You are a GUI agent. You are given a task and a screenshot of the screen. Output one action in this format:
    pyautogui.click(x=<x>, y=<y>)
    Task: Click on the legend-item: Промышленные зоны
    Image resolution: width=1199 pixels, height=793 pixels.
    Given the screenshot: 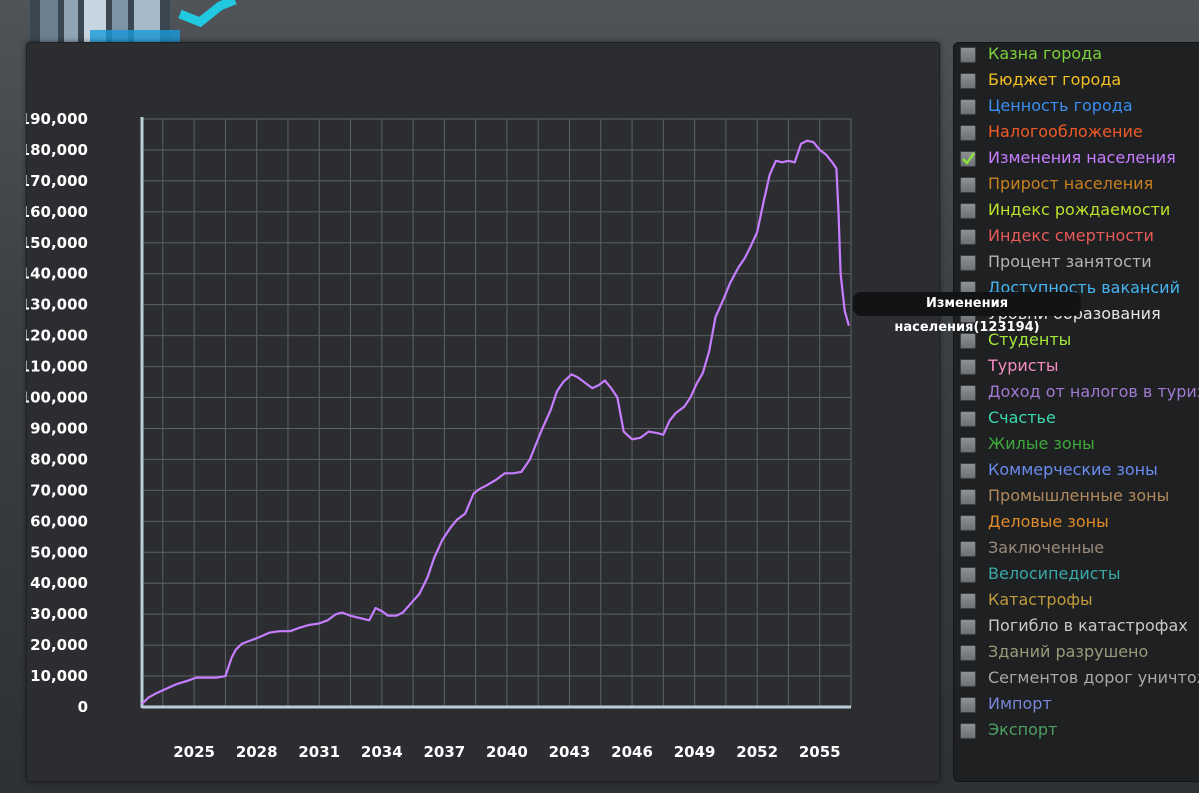 What is the action you would take?
    pyautogui.click(x=1076, y=497)
    